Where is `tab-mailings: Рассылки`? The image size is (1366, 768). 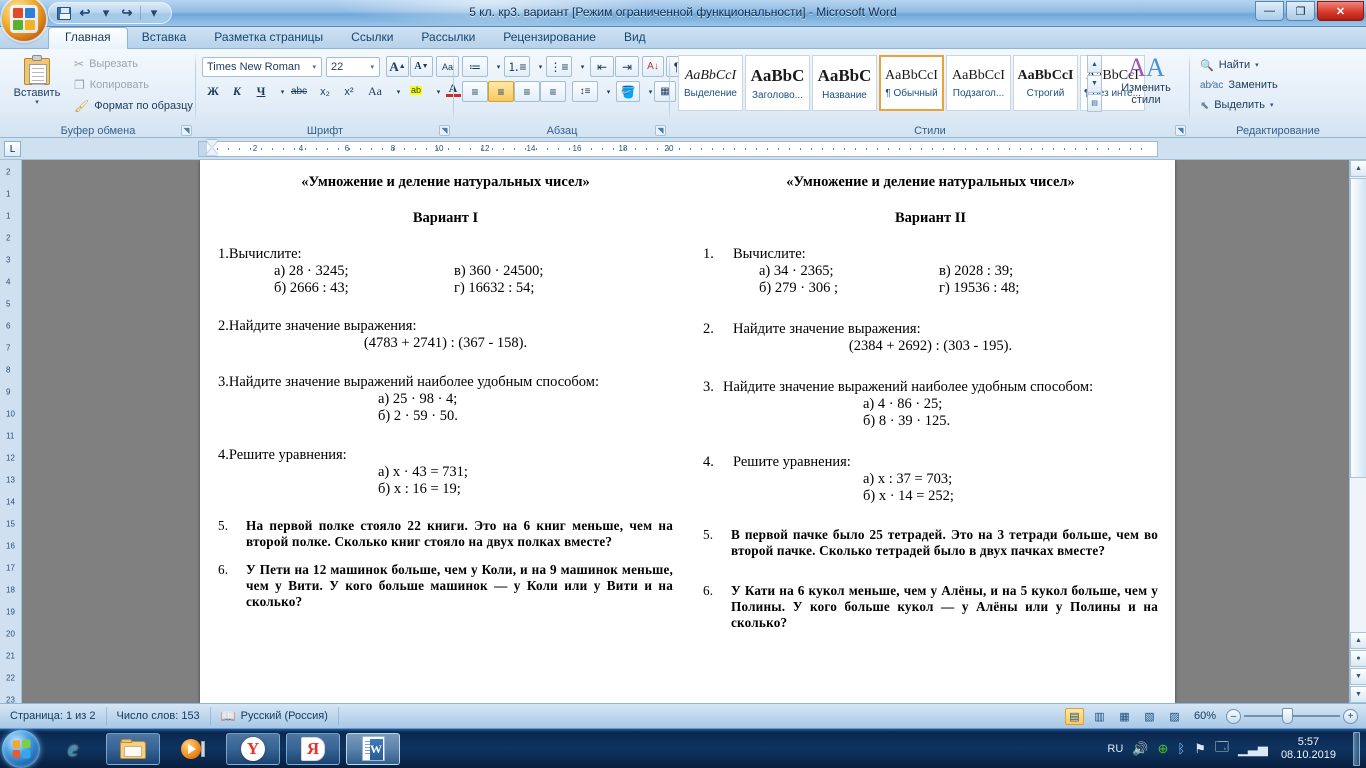 tab-mailings: Рассылки is located at coordinates (448, 38).